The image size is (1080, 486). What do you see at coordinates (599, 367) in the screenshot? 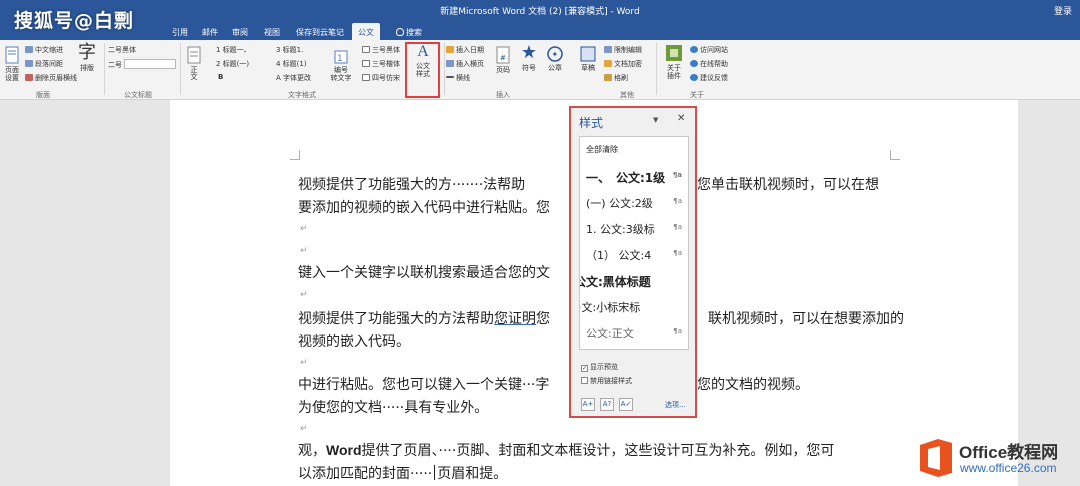
I see `show-preview-checkbox: ✓ 显示预览` at bounding box center [599, 367].